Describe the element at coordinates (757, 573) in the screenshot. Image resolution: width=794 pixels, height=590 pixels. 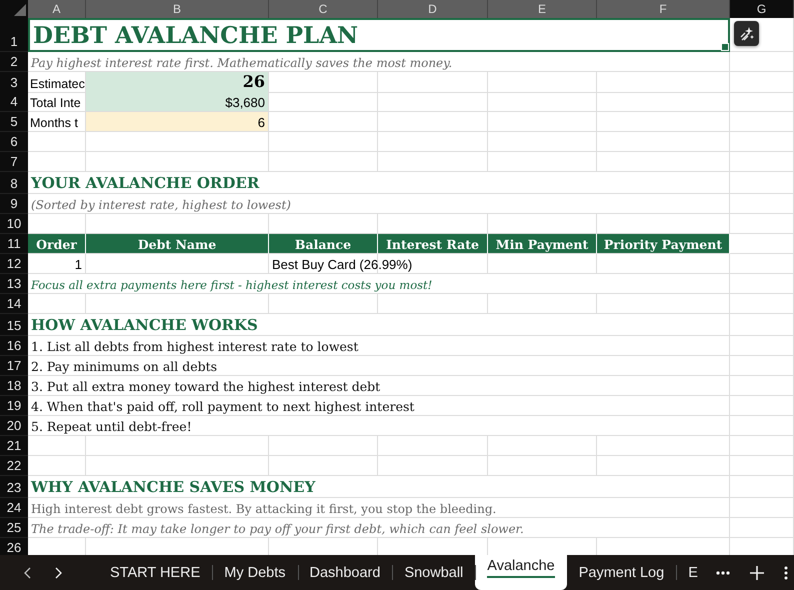
I see `add-sheet-icon` at that location.